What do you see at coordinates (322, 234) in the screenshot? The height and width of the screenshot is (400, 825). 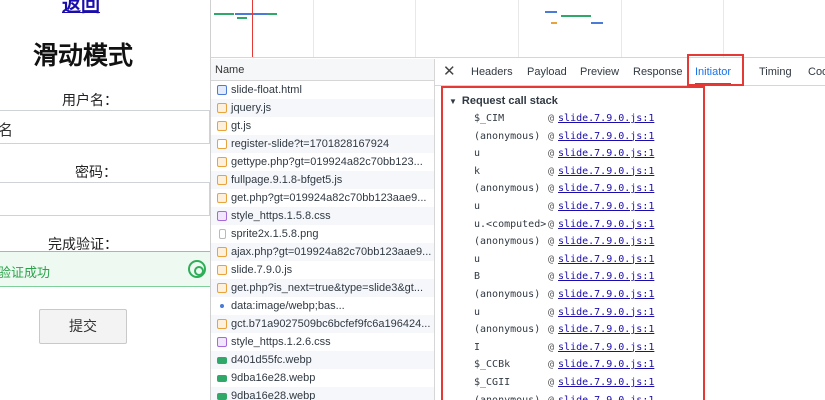 I see `request-row: sprite2x.1.5.8.png` at bounding box center [322, 234].